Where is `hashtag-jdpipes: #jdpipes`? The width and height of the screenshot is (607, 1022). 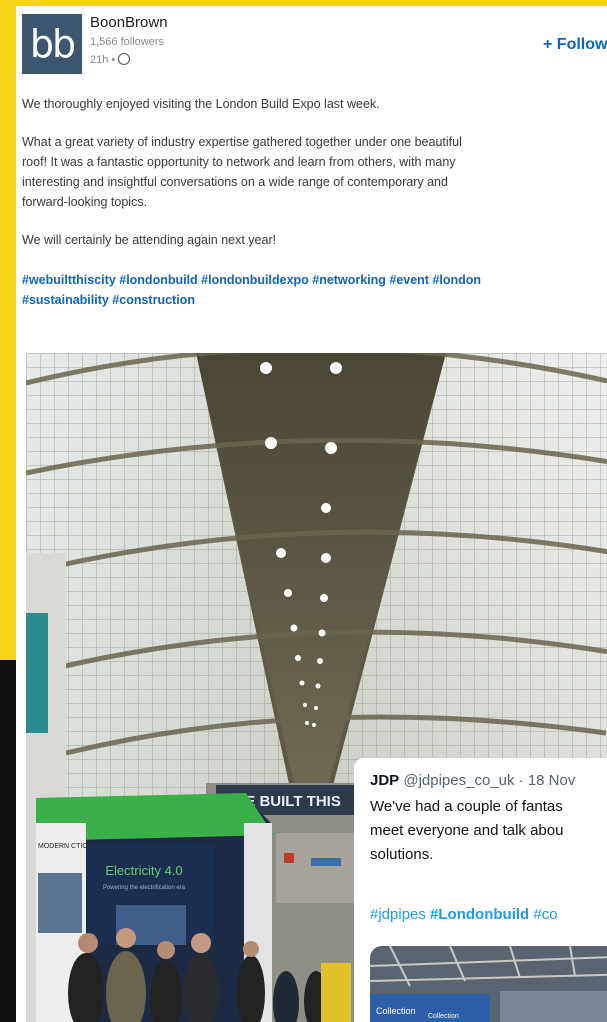
hashtag-jdpipes: #jdpipes is located at coordinates (400, 914).